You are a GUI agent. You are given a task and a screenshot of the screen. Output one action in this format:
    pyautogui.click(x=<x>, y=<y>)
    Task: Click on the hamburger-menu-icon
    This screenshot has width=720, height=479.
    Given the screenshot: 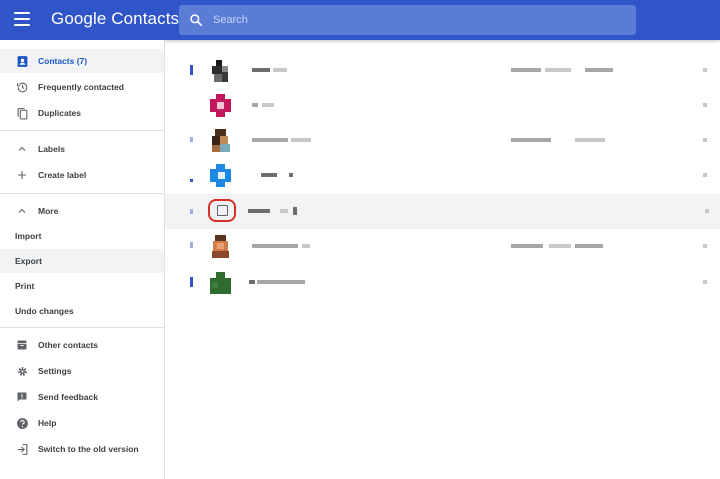 What is the action you would take?
    pyautogui.click(x=22, y=20)
    